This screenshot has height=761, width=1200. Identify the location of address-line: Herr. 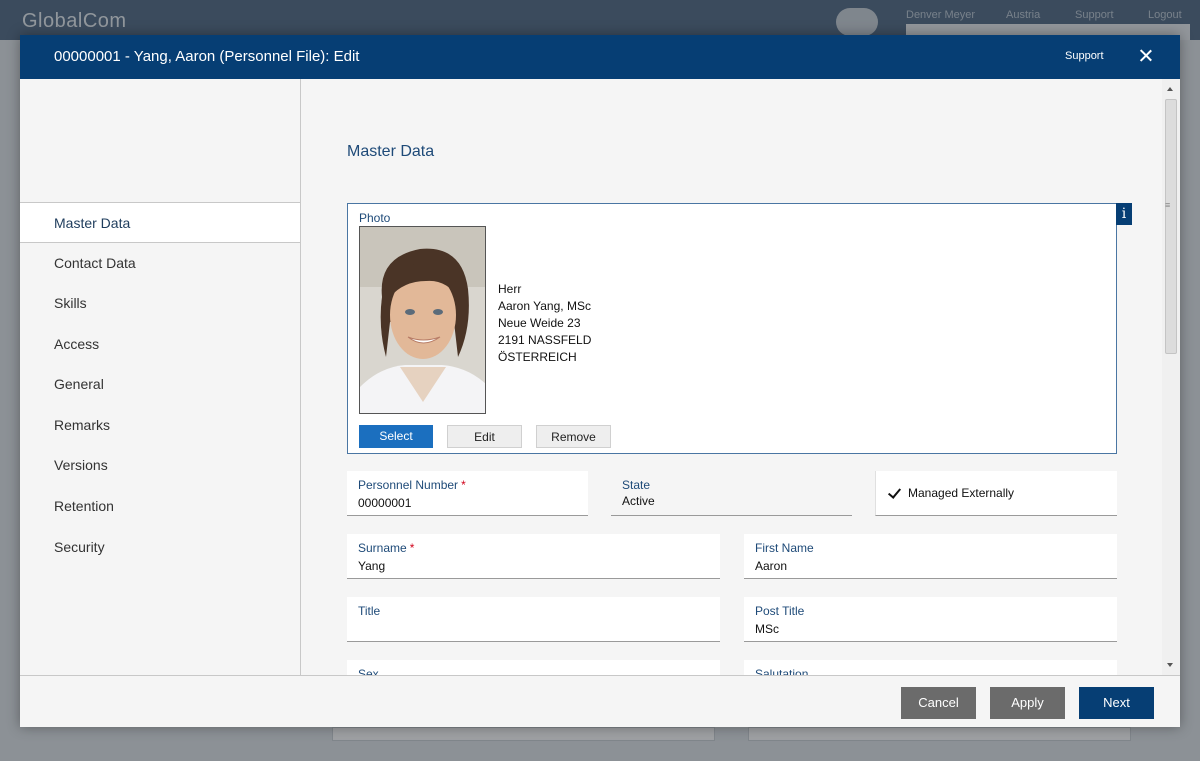
(510, 289).